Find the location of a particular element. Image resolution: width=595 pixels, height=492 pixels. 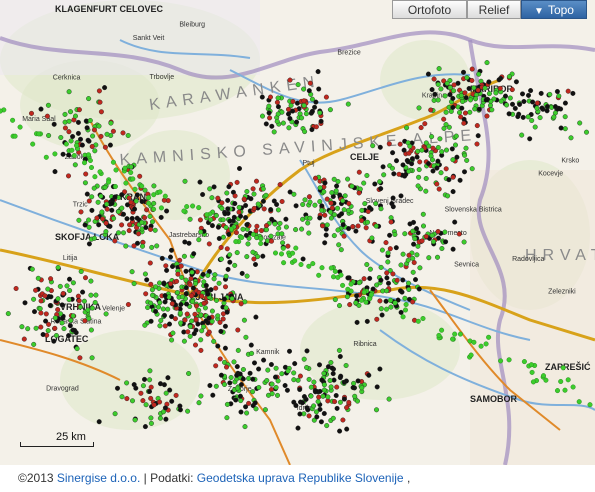

layer-ortofoto-button: Ortofoto is located at coordinates (429, 9).